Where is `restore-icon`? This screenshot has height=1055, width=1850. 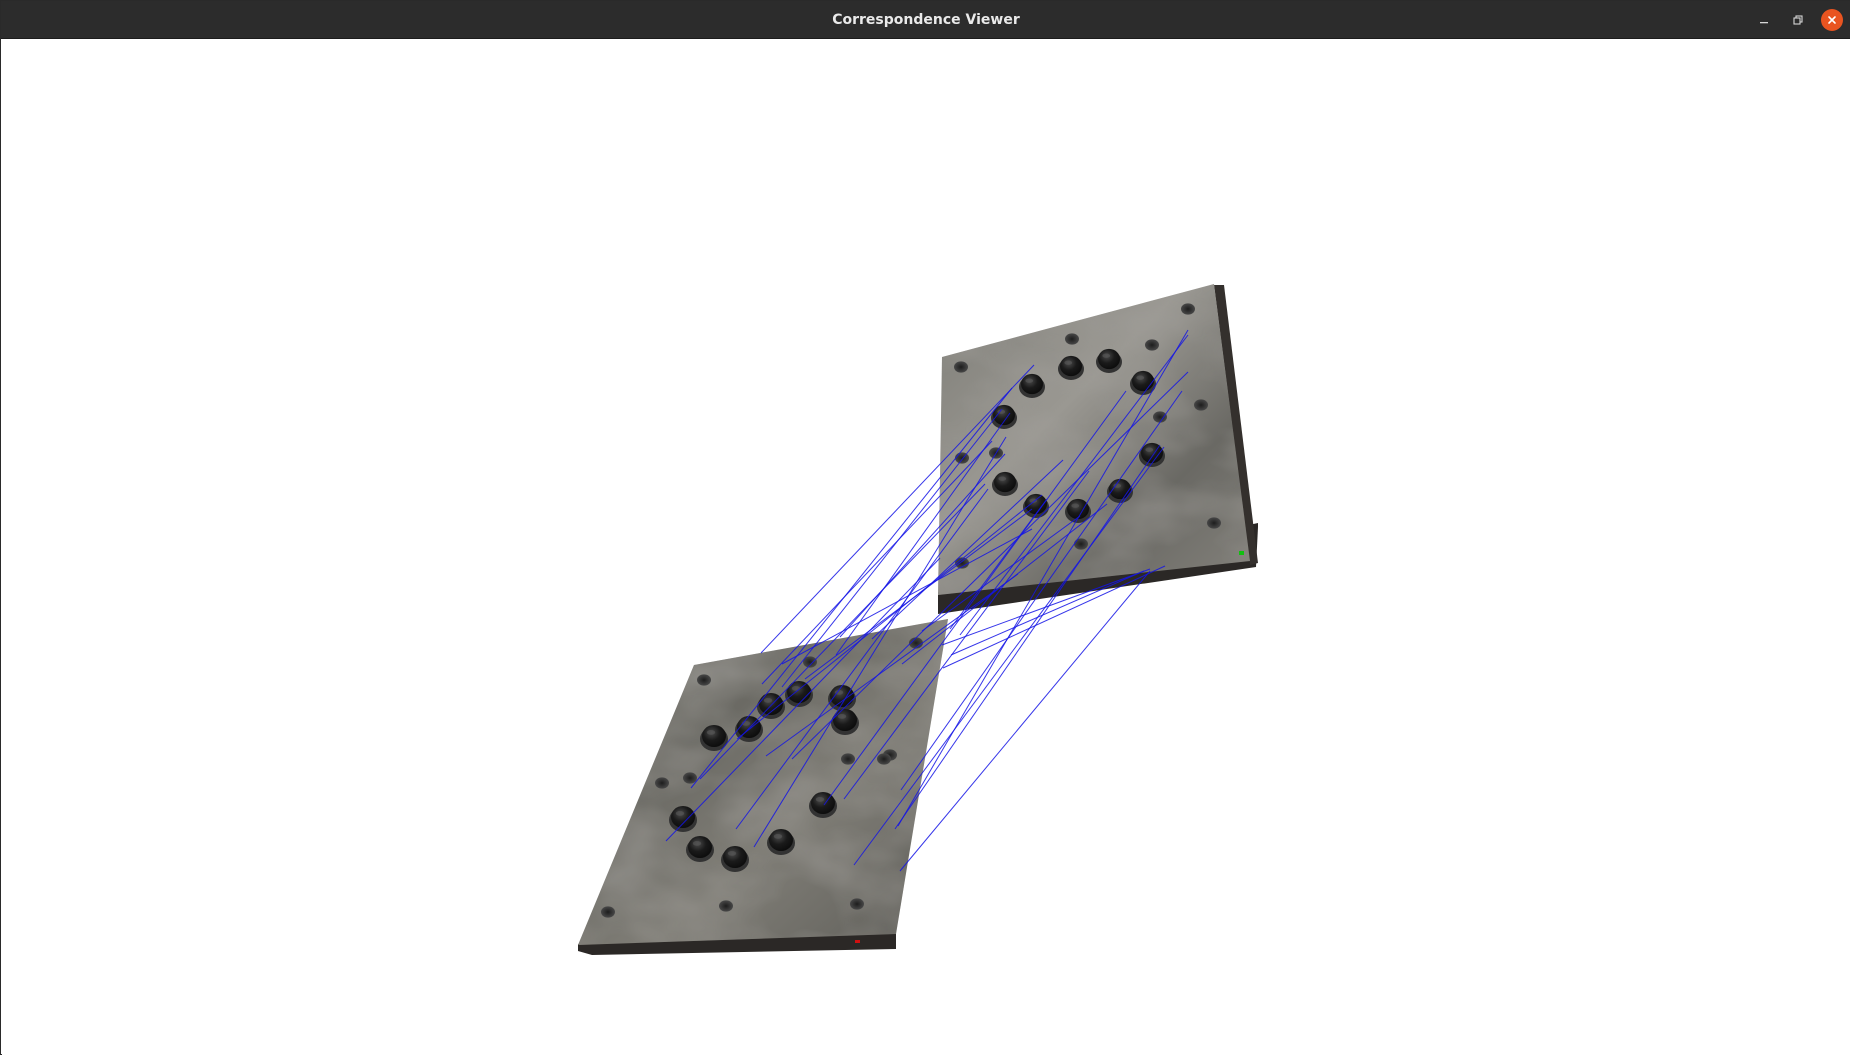 restore-icon is located at coordinates (1798, 20).